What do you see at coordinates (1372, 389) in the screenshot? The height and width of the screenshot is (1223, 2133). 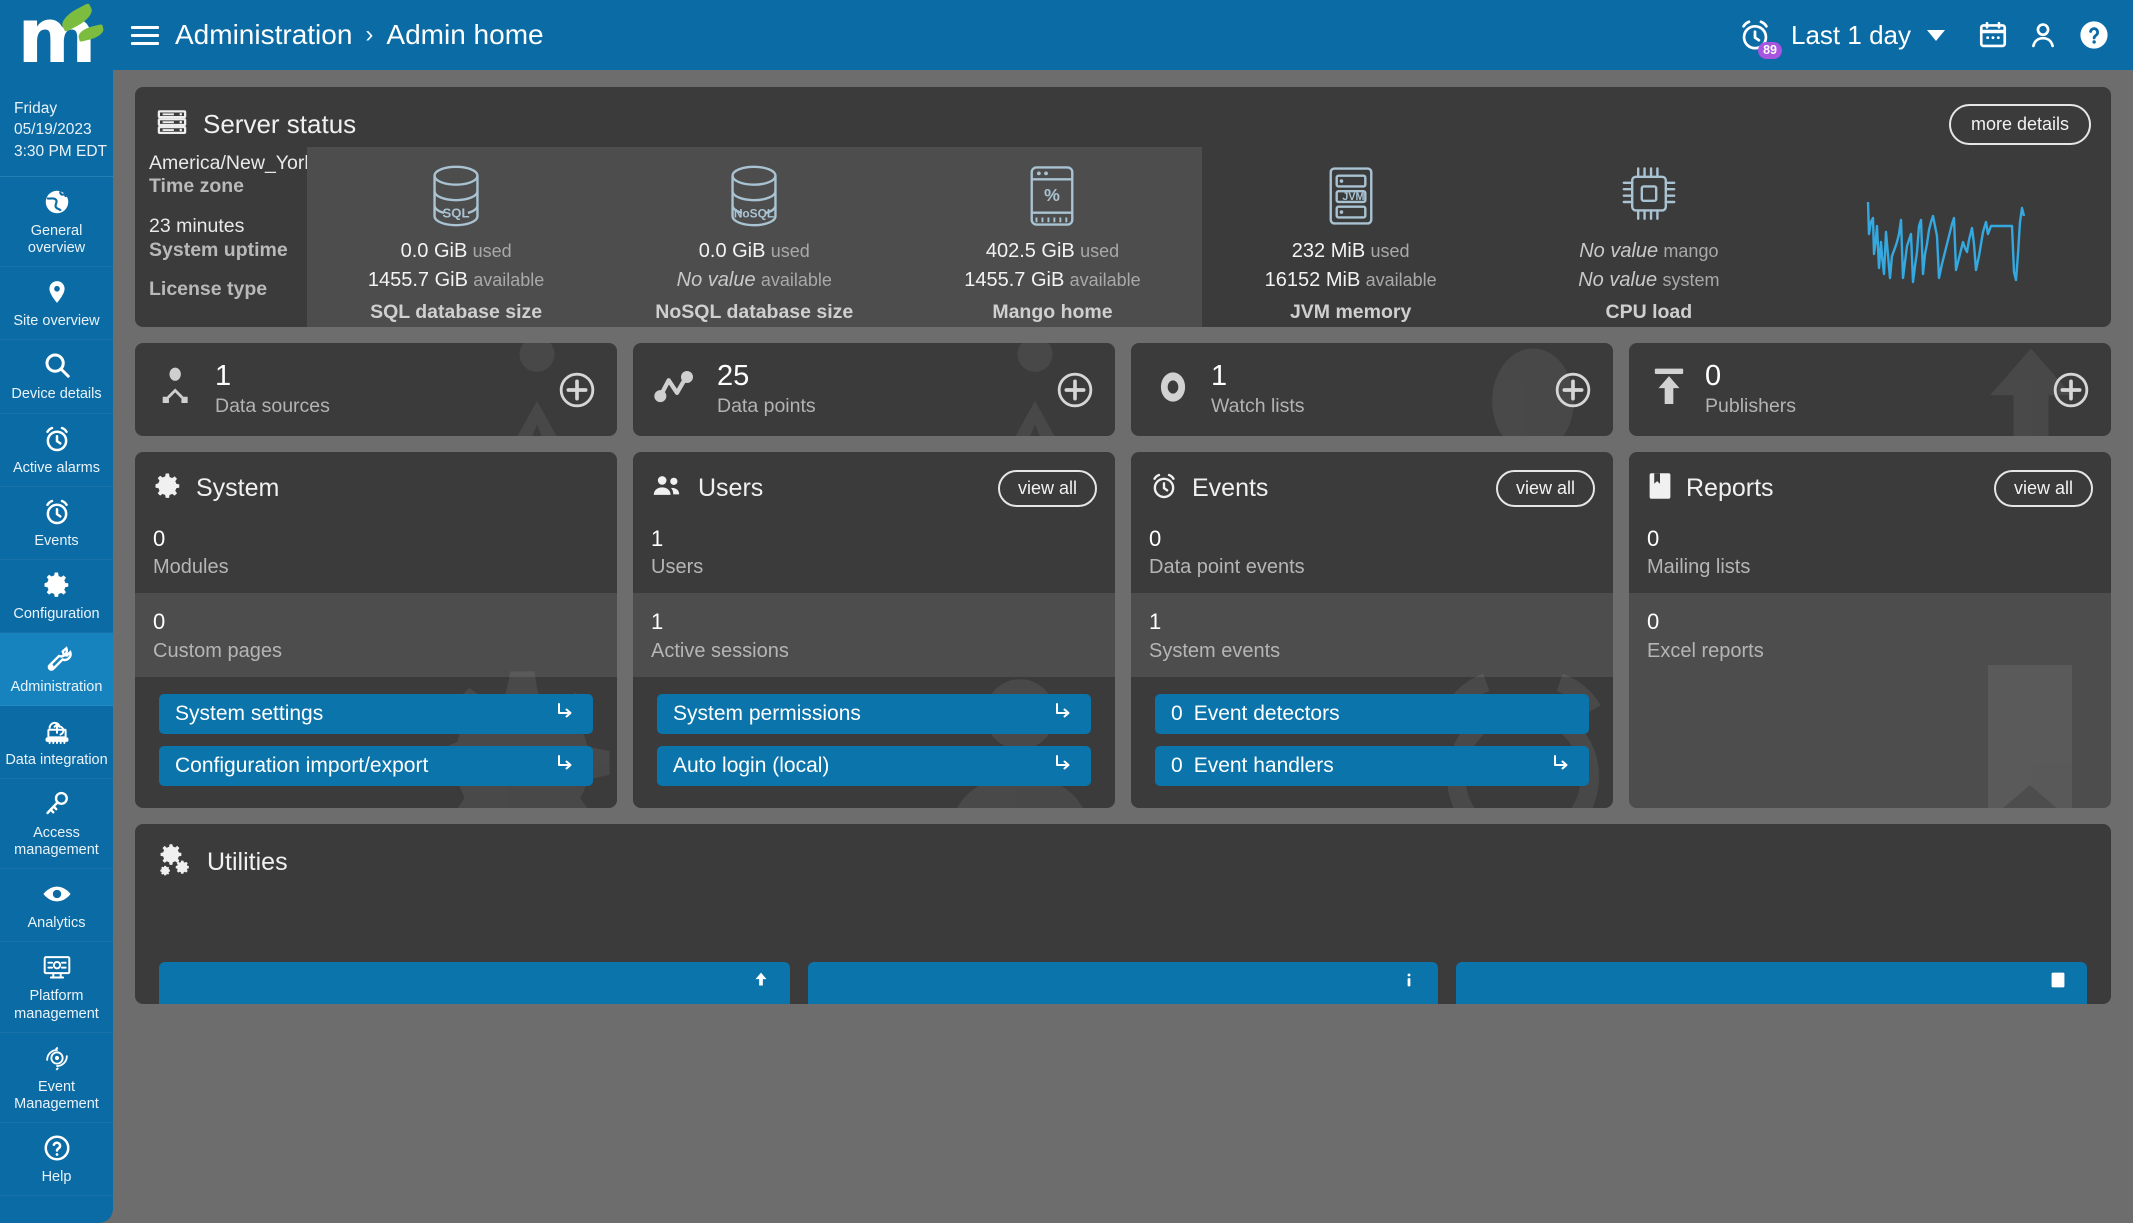 I see `counter-card-watch-lists: 1 Watch lists` at bounding box center [1372, 389].